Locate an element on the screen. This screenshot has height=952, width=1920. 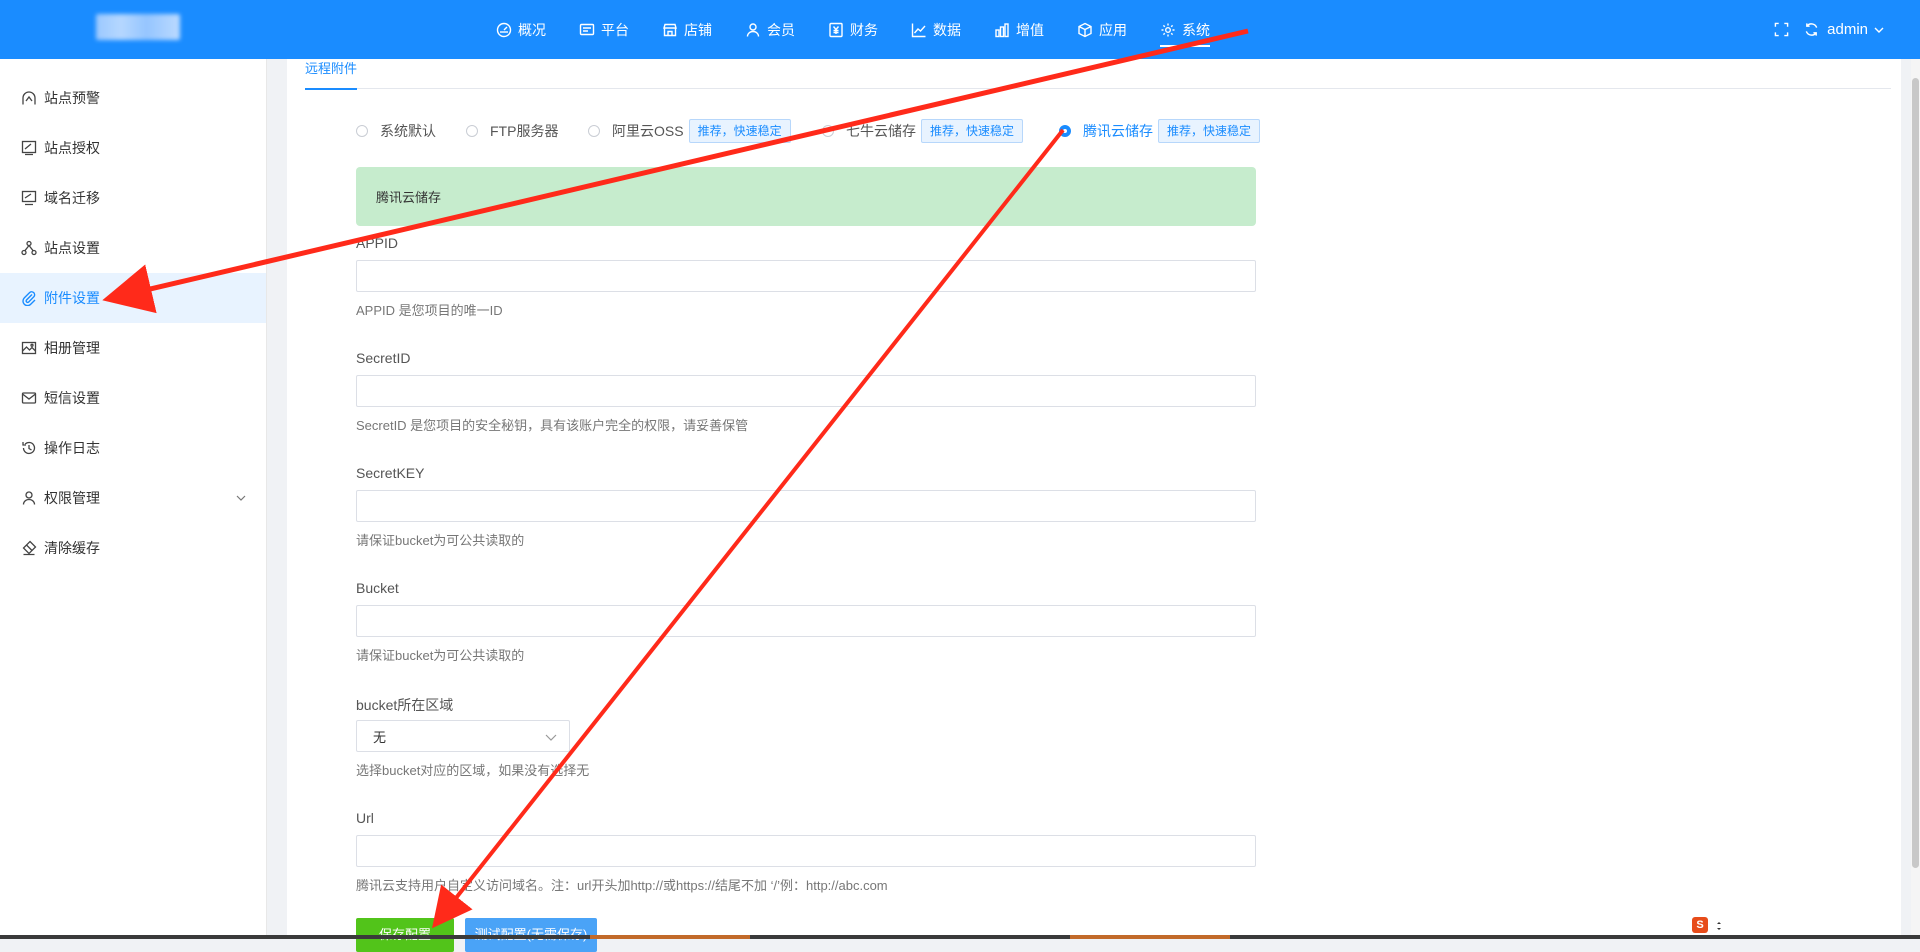
sidebar-item-label: 操作日志 is located at coordinates (72, 448).